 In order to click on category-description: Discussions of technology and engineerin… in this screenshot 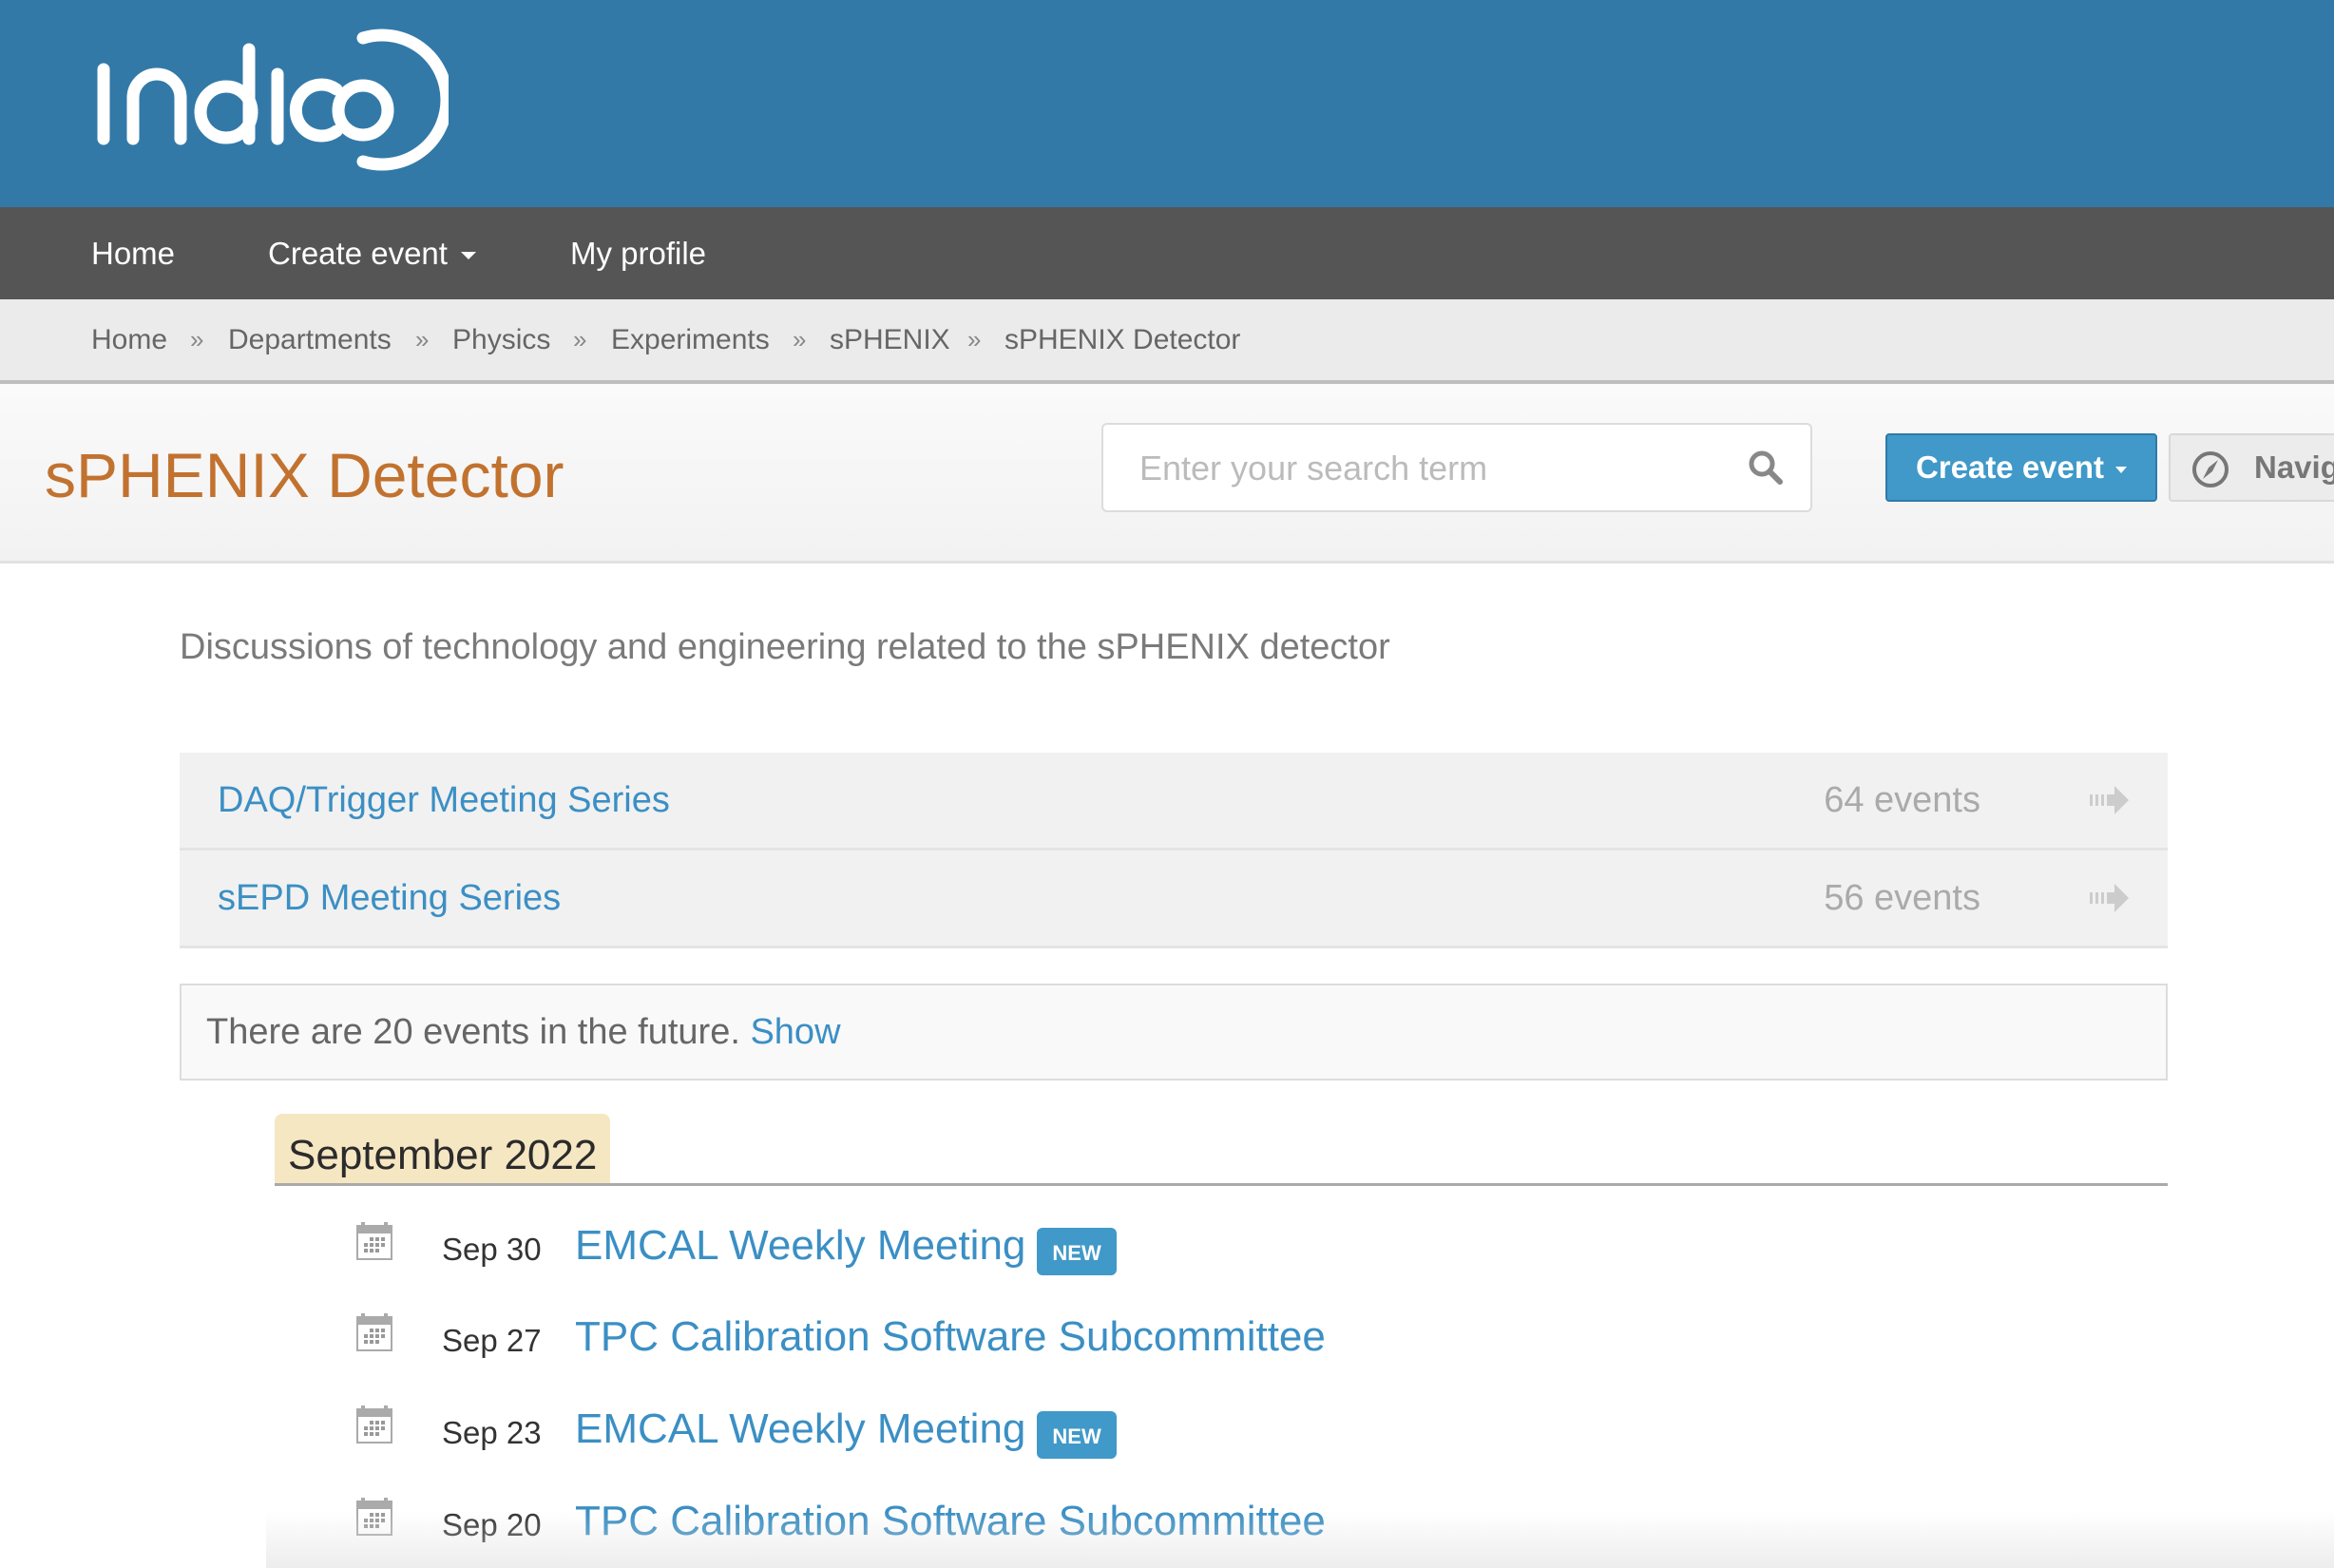, I will do `click(785, 647)`.